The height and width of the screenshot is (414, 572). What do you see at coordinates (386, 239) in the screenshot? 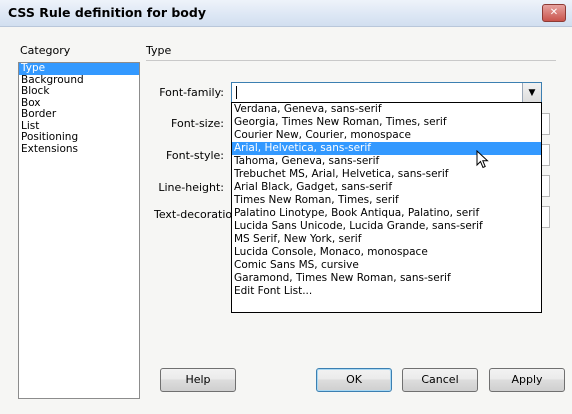
I see `font-option: MS Serif, New York, serif` at bounding box center [386, 239].